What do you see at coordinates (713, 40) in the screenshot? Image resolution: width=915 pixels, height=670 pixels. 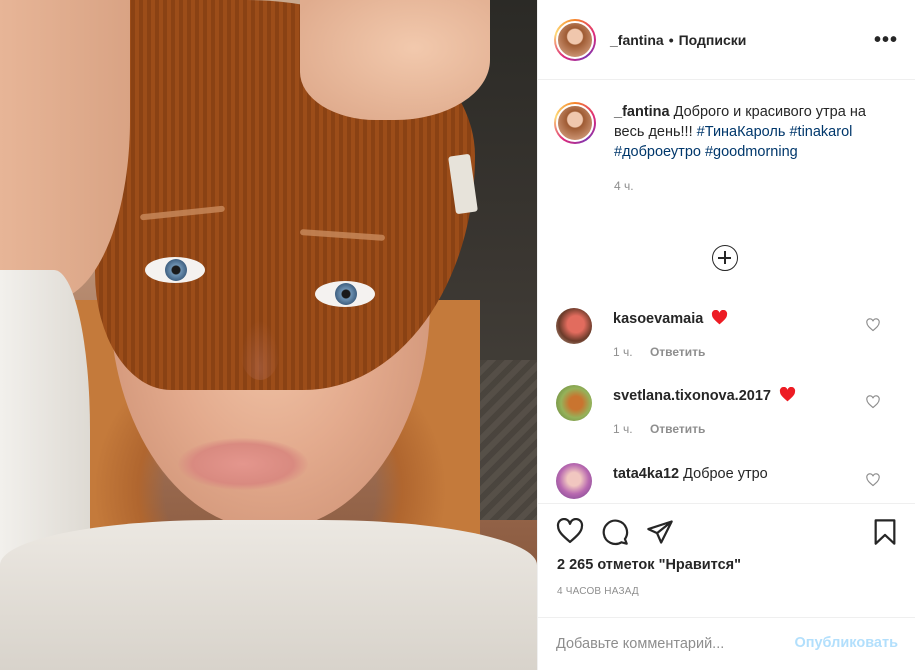 I see `follow-status-button: Подписки` at bounding box center [713, 40].